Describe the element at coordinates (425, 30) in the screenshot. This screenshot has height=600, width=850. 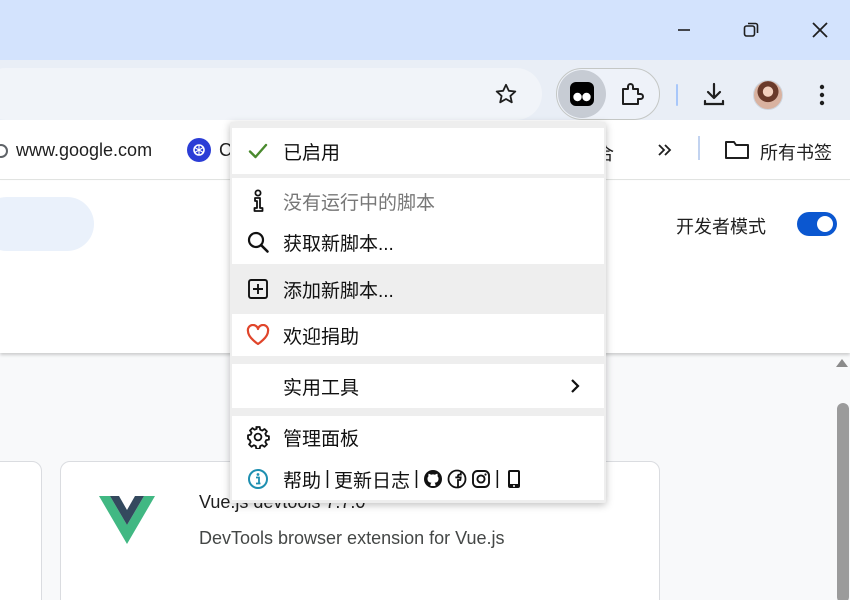
I see `title-bar` at that location.